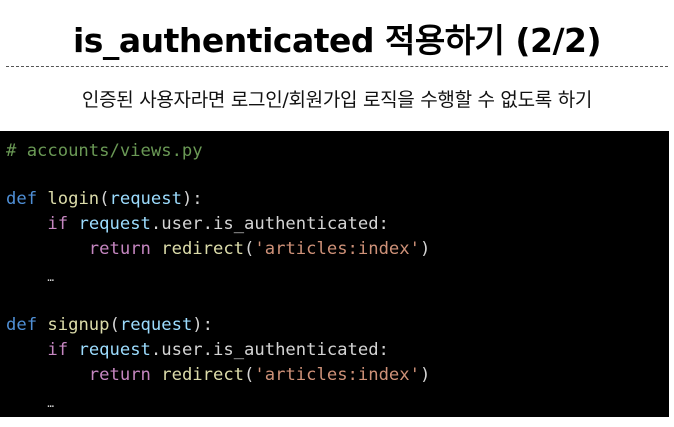 This screenshot has height=427, width=674. I want to click on code-line-login-def: def login(request):, so click(104, 199).